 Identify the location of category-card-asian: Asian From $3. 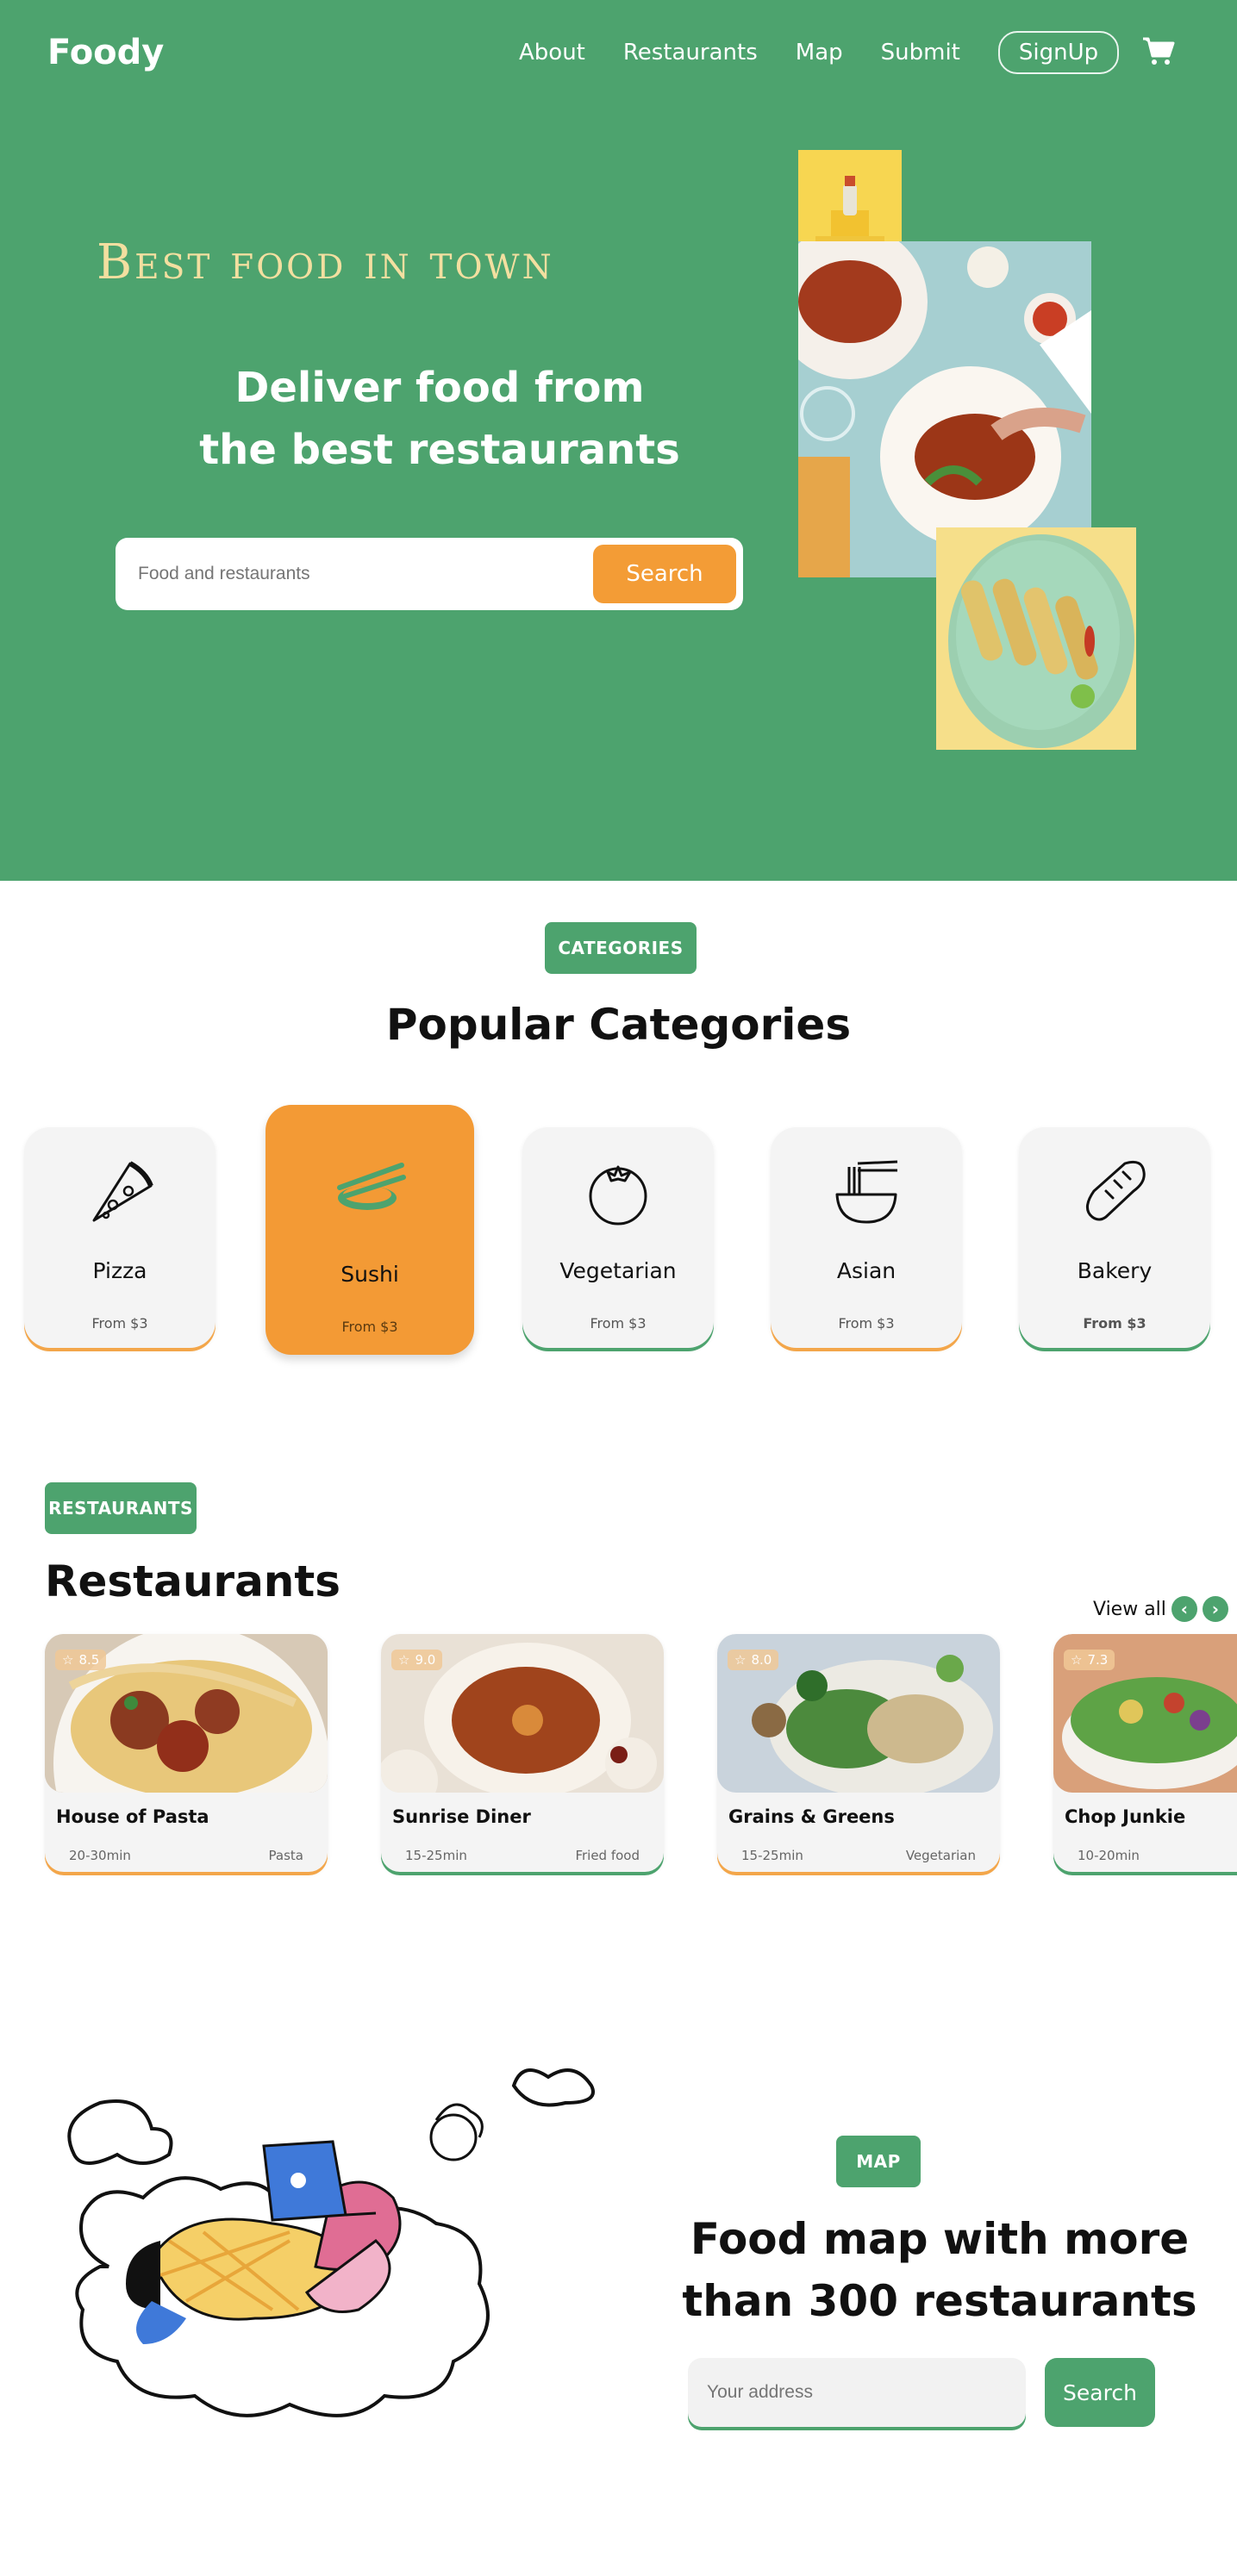
(866, 1237).